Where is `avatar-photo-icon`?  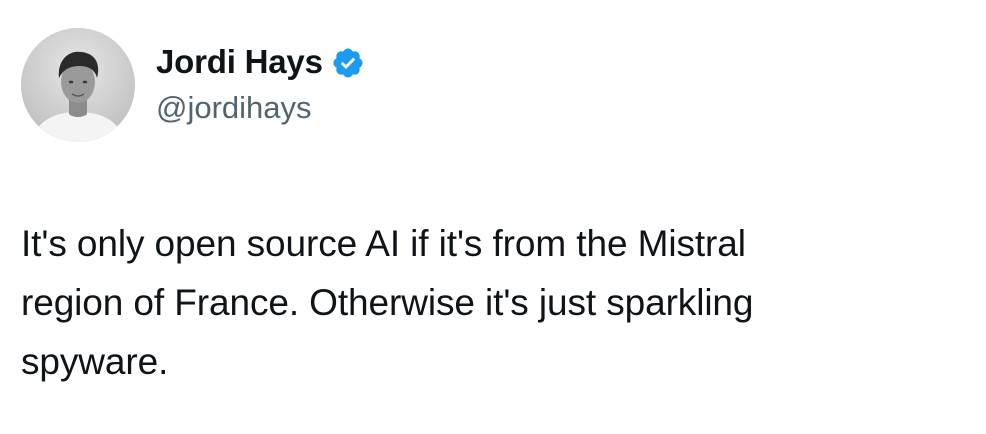 avatar-photo-icon is located at coordinates (78, 85).